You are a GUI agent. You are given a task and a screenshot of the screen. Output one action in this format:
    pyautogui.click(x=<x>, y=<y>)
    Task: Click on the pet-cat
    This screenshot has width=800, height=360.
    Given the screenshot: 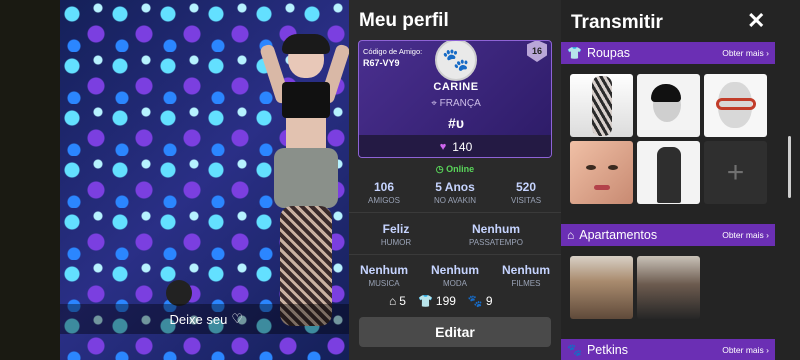 What is the action you would take?
    pyautogui.click(x=179, y=293)
    